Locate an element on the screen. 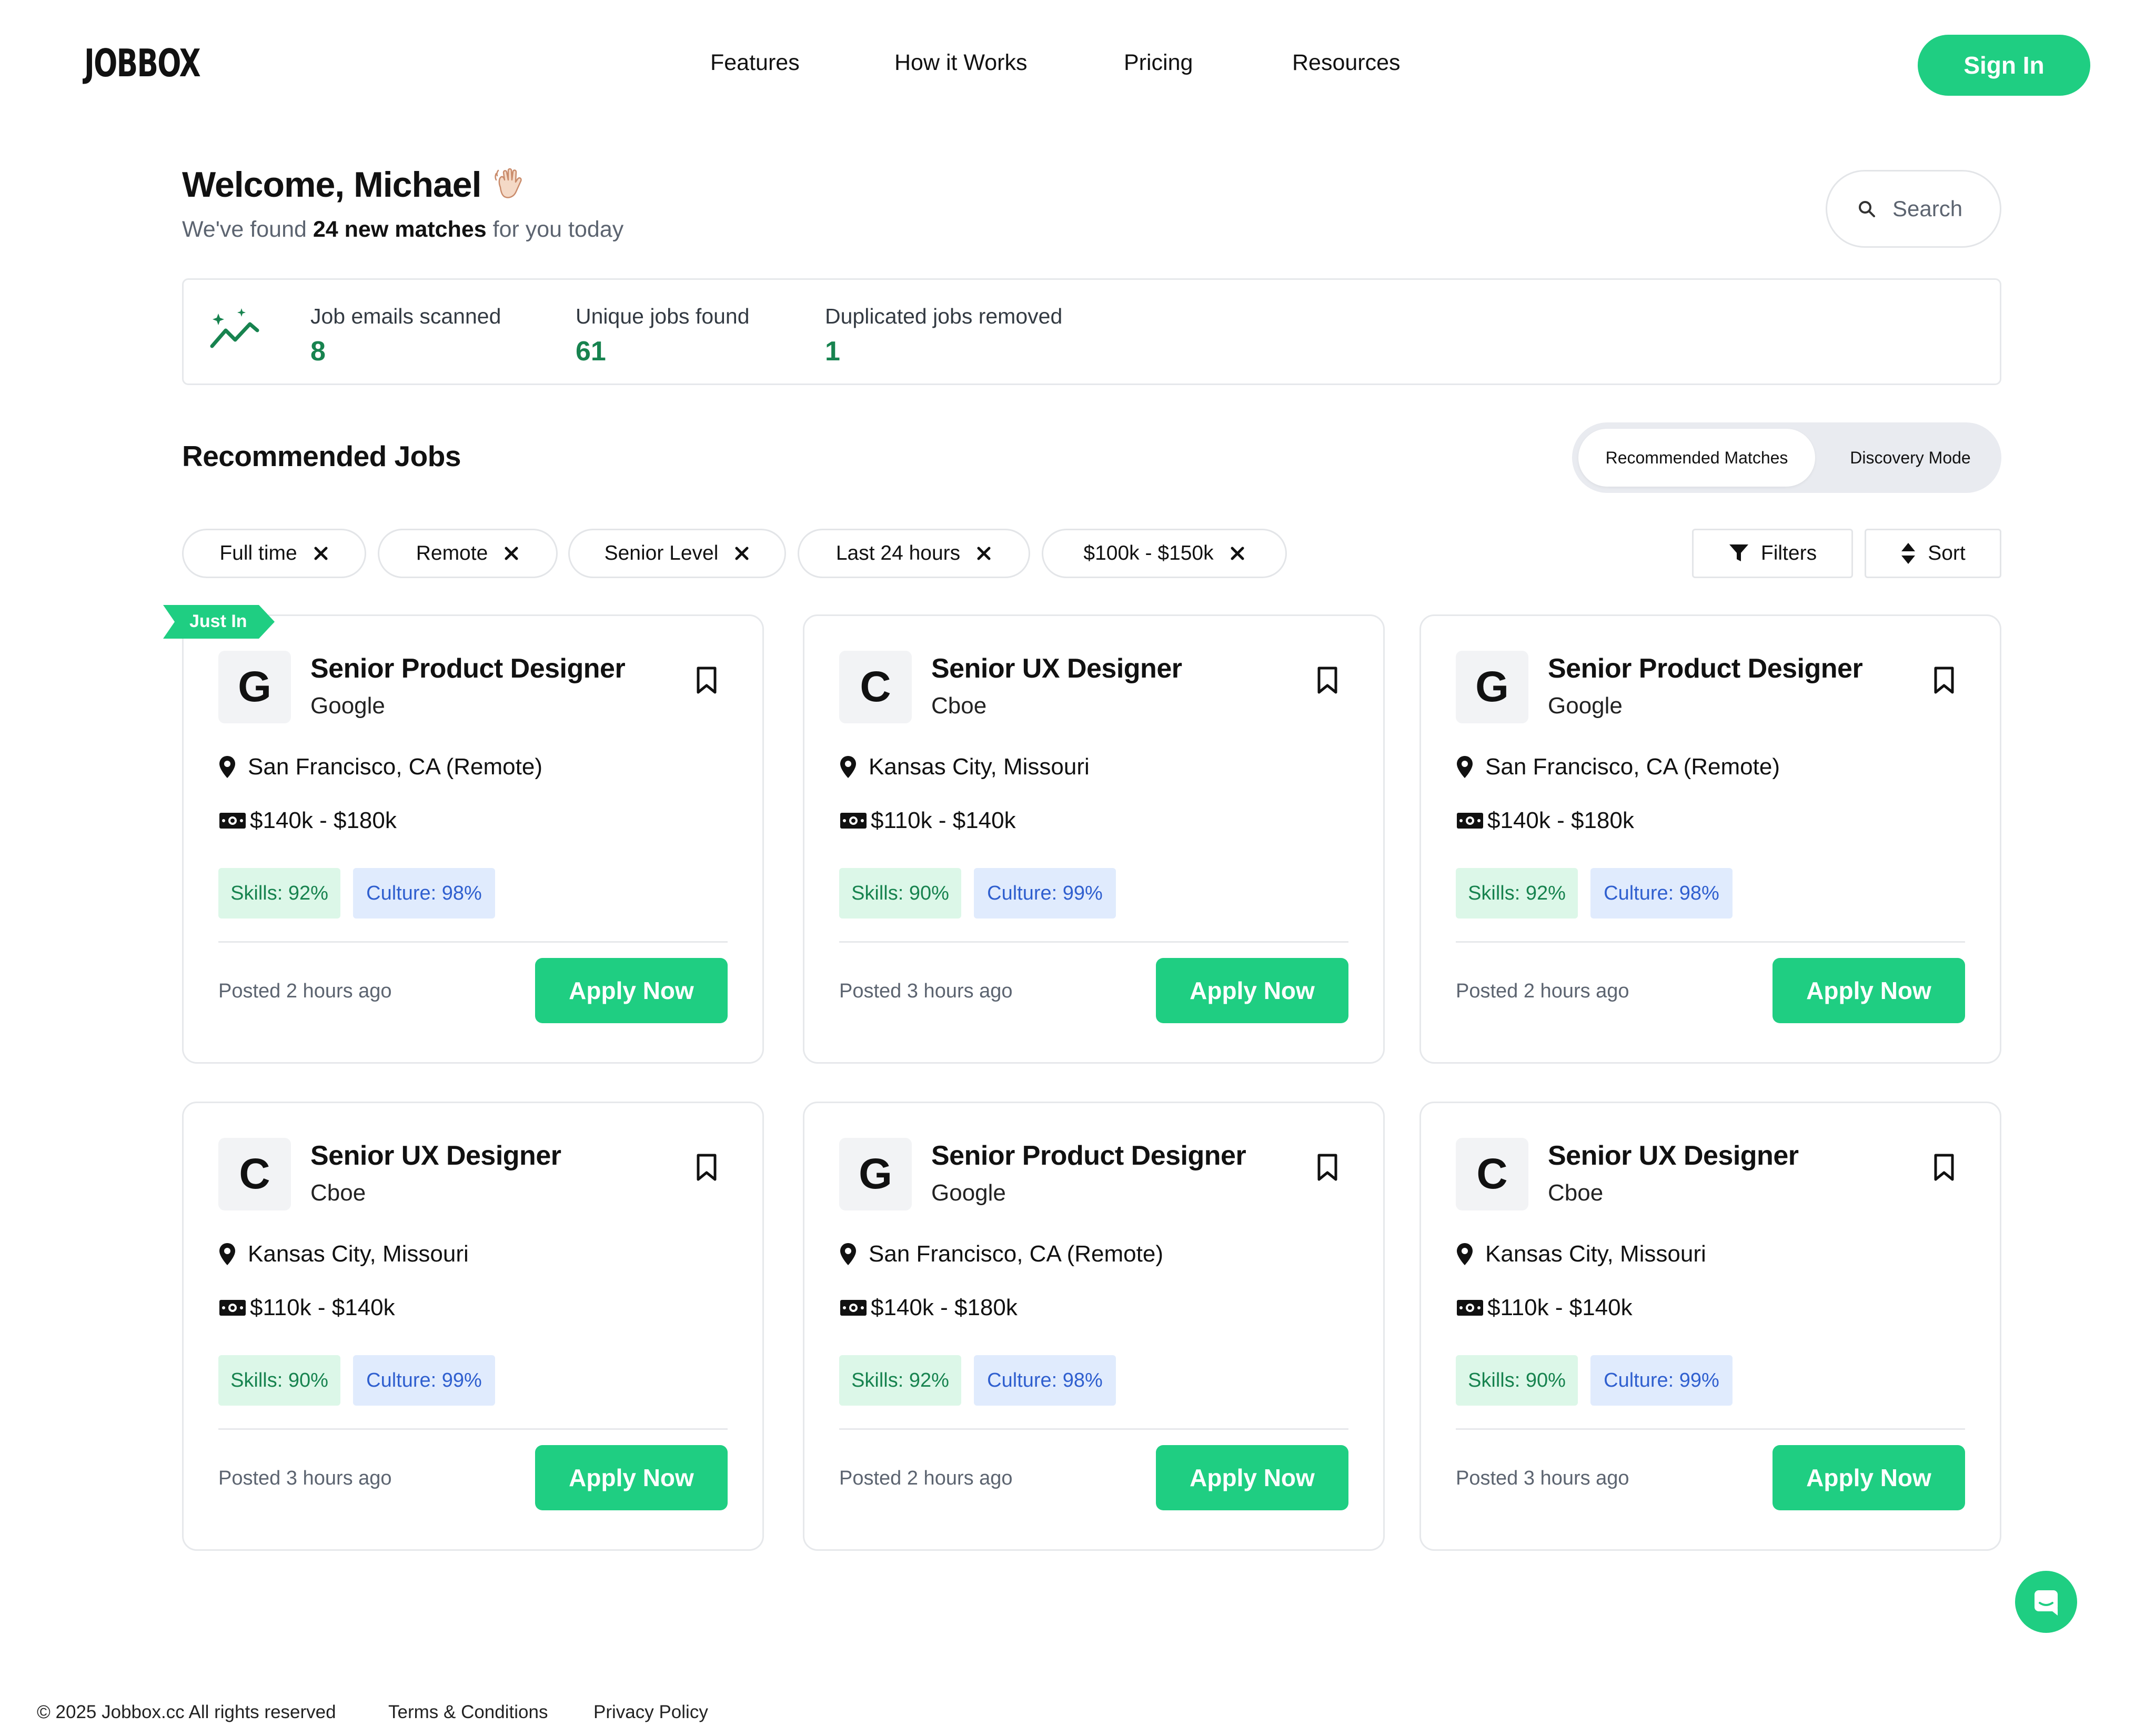 This screenshot has width=2155, height=1736. nav-link-pricing: Pricing is located at coordinates (1158, 63).